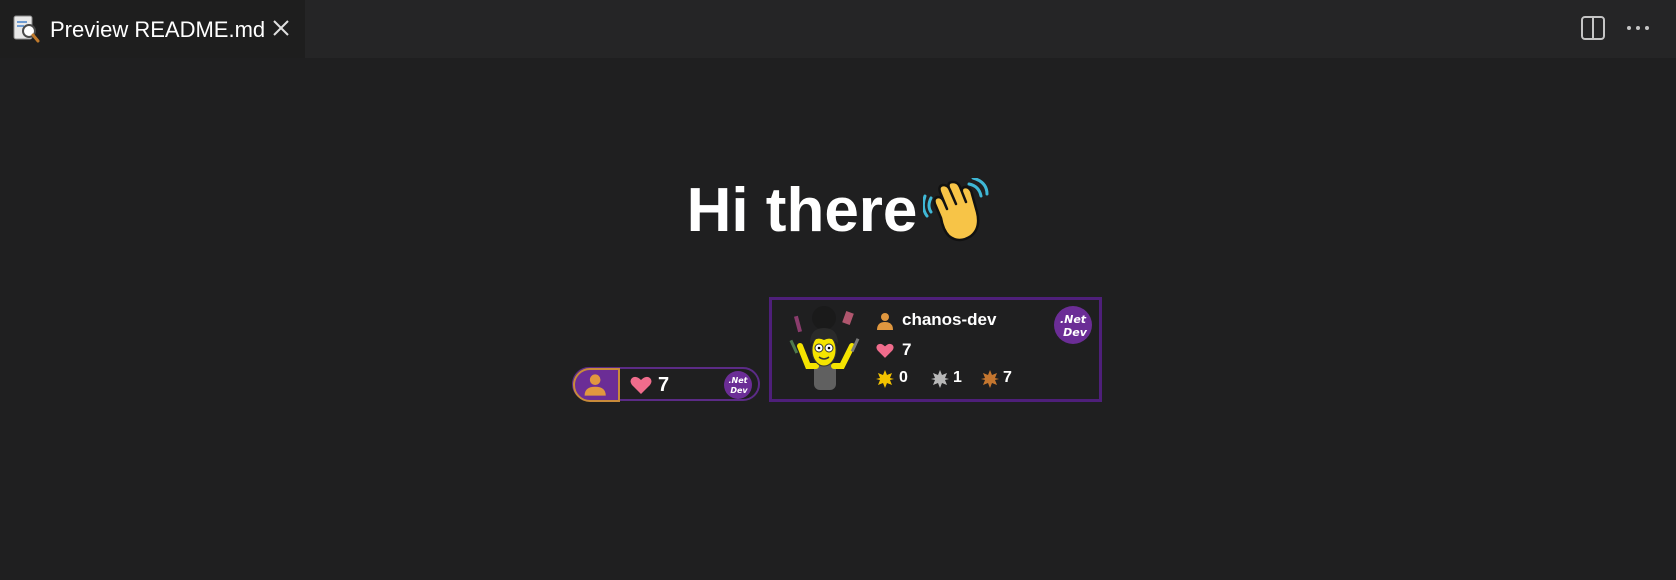  What do you see at coordinates (281, 28) in the screenshot?
I see `close-icon` at bounding box center [281, 28].